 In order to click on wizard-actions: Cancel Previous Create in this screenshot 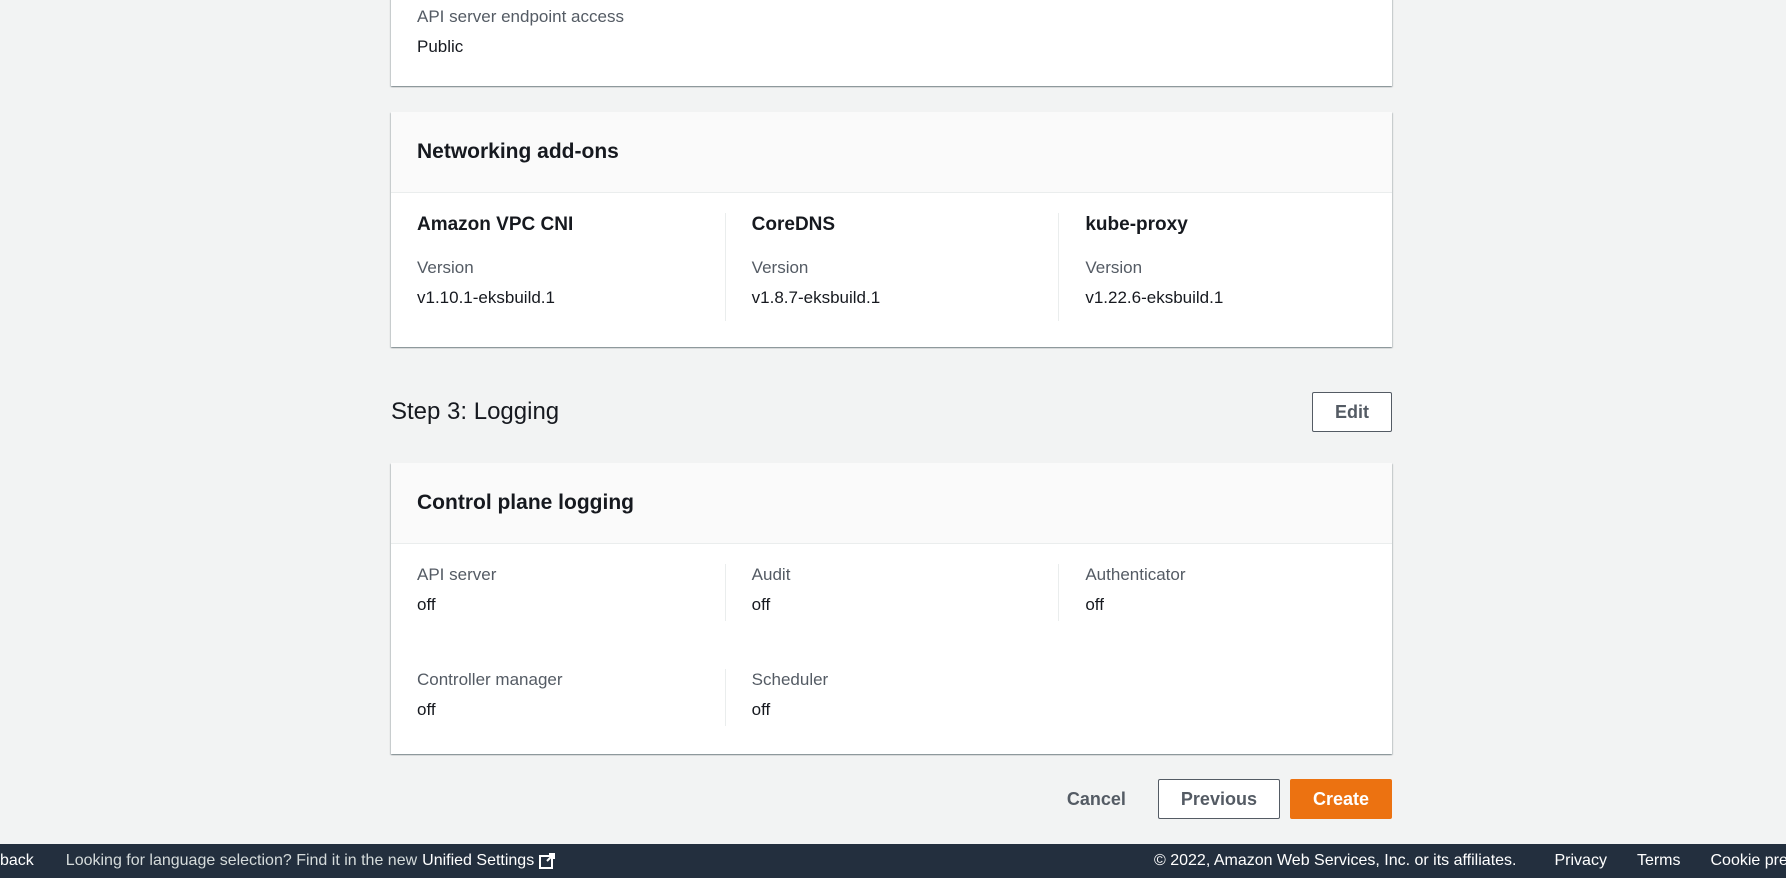, I will do `click(1218, 799)`.